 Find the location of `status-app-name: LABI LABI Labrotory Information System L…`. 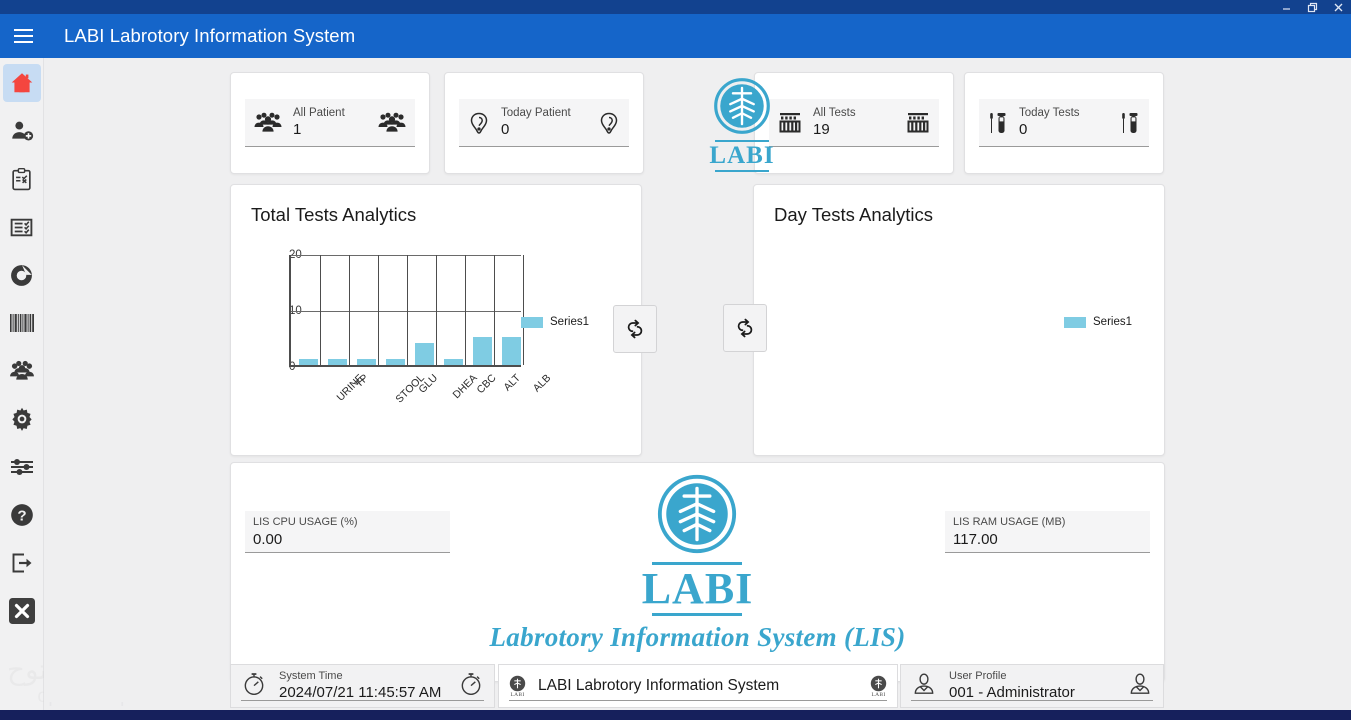

status-app-name: LABI LABI Labrotory Information System L… is located at coordinates (698, 686).